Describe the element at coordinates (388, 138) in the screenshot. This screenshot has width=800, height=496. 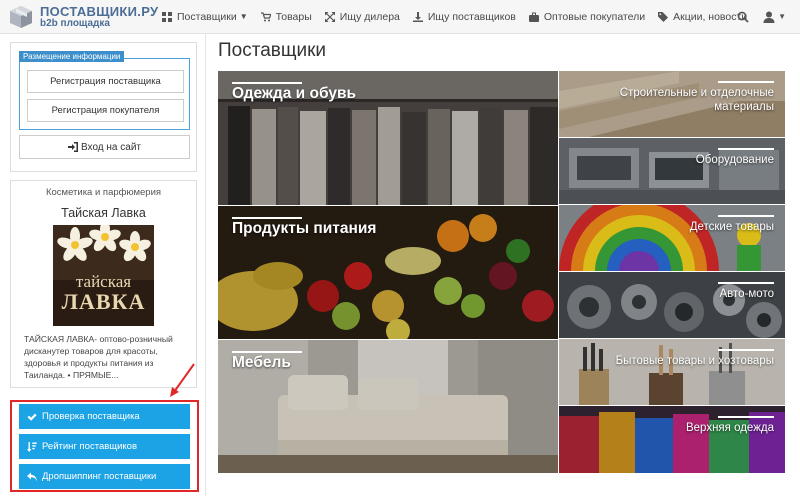
I see `category-clothes-shoes: Одежда и обувь` at that location.